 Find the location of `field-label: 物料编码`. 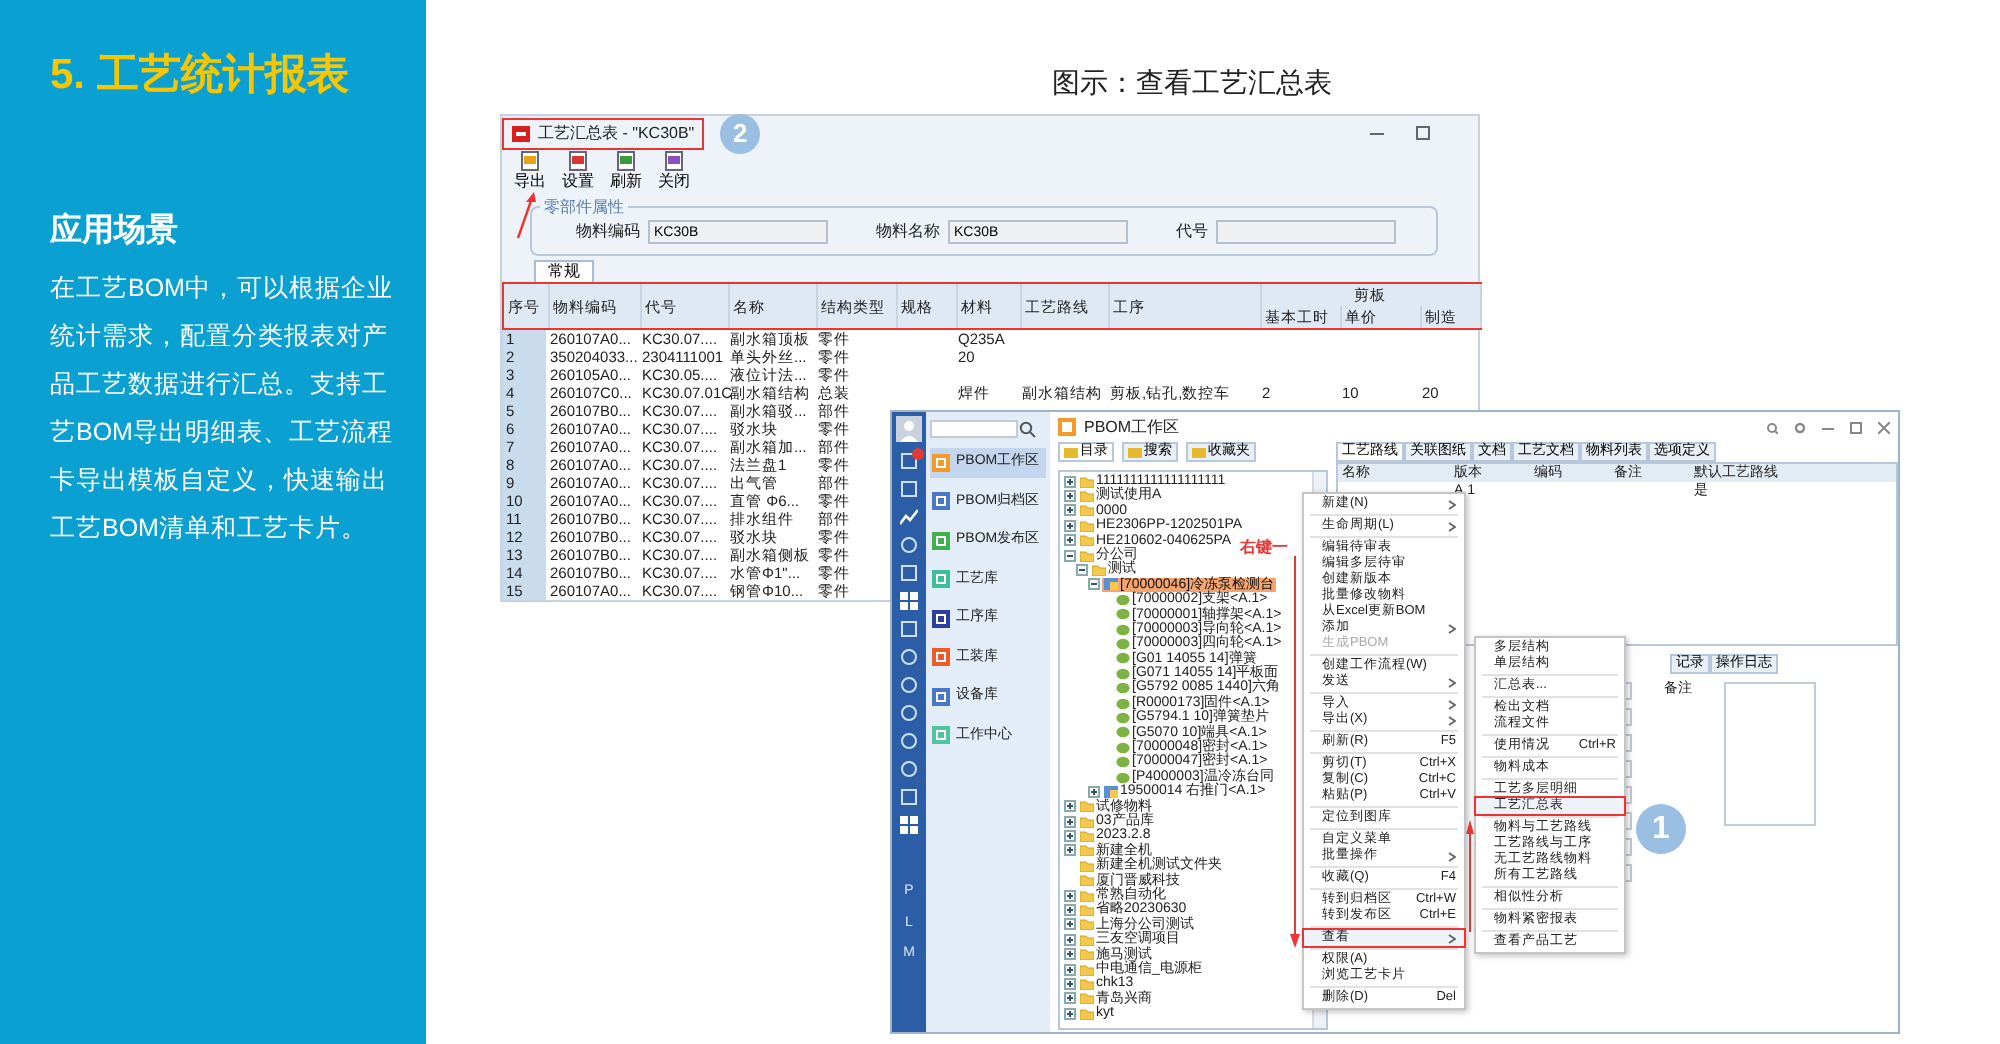

field-label: 物料编码 is located at coordinates (608, 232).